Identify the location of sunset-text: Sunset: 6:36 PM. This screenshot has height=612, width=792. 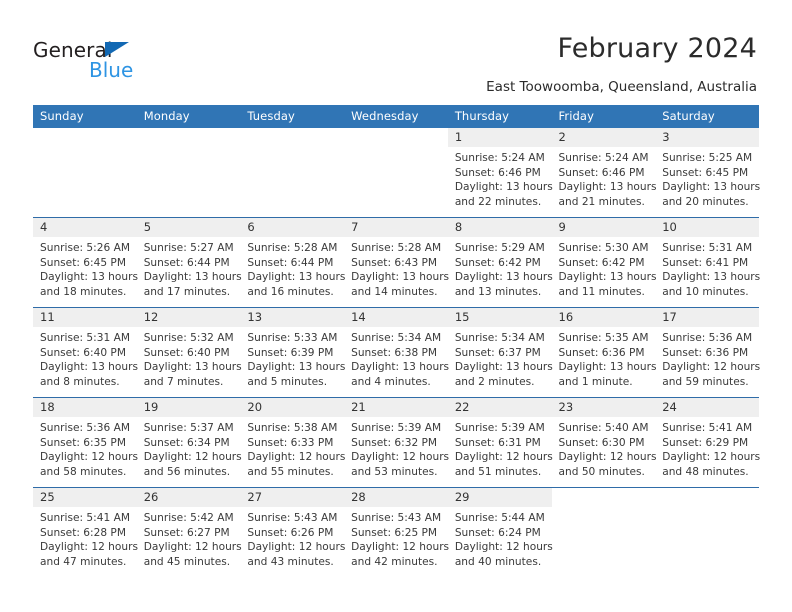
(601, 352).